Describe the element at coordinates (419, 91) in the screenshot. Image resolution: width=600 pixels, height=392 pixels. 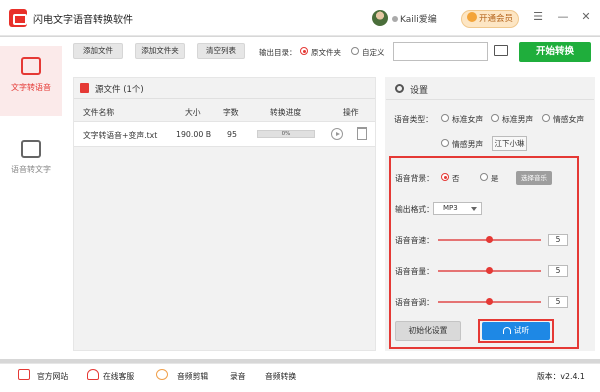
I see `settings-title: 设置` at that location.